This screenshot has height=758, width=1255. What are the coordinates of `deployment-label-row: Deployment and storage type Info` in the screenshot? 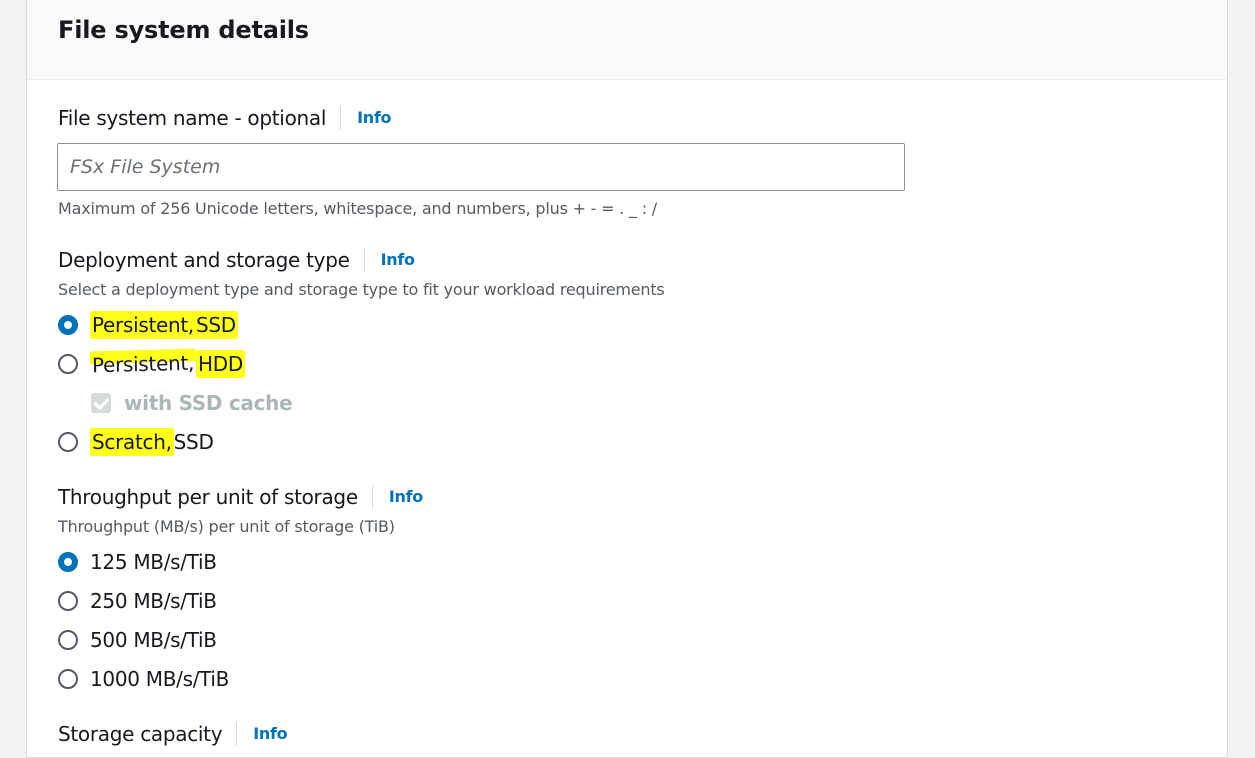 It's located at (236, 260).